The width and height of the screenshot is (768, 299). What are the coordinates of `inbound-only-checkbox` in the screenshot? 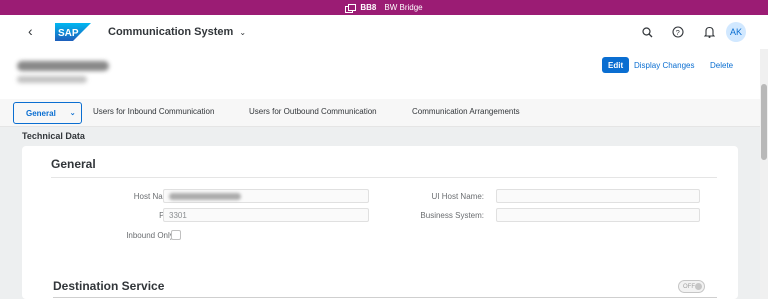 It's located at (176, 235).